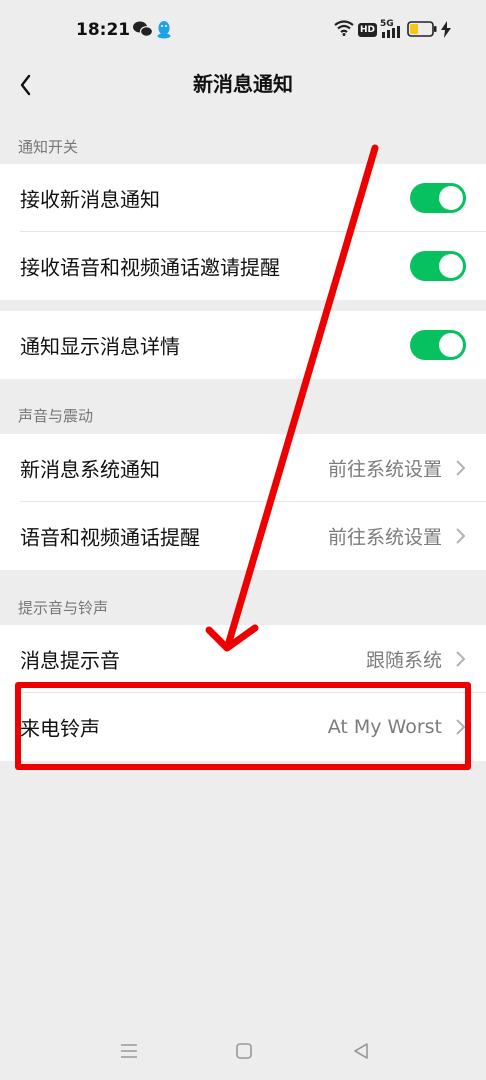  I want to click on group-notifications: 接收新消息通知 接收语音和视频通话邀请提醒, so click(243, 232).